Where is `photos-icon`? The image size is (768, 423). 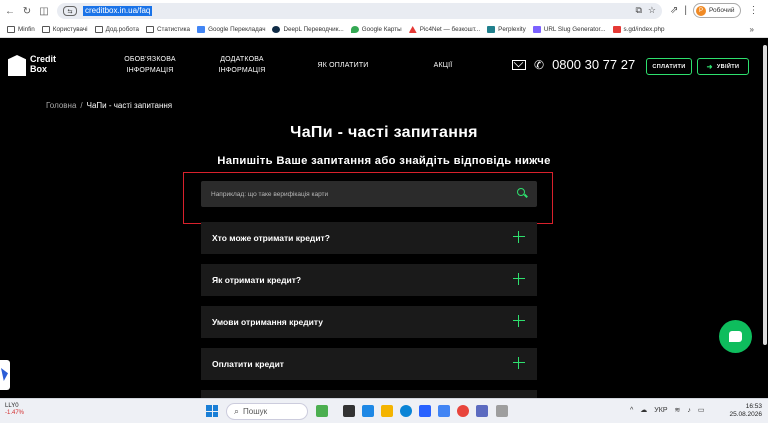 photos-icon is located at coordinates (444, 411).